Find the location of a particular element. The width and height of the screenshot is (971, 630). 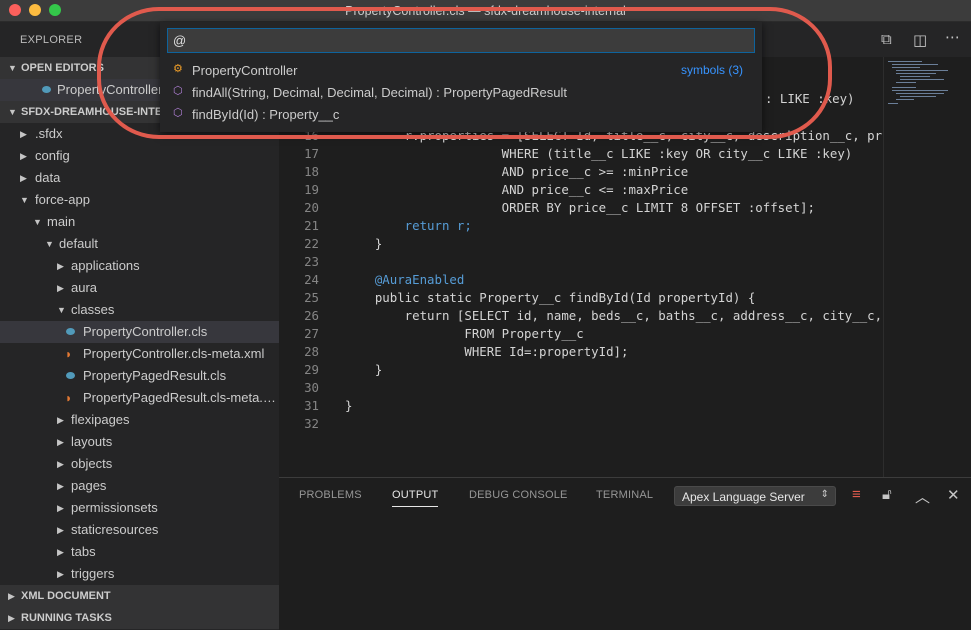

tree-label: config is located at coordinates (52, 155).